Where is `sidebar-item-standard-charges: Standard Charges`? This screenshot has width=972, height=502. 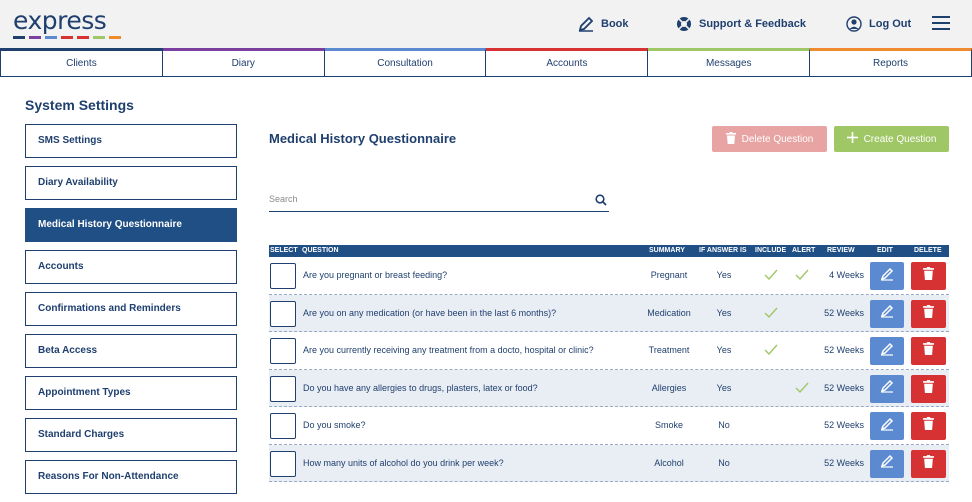 sidebar-item-standard-charges: Standard Charges is located at coordinates (131, 435).